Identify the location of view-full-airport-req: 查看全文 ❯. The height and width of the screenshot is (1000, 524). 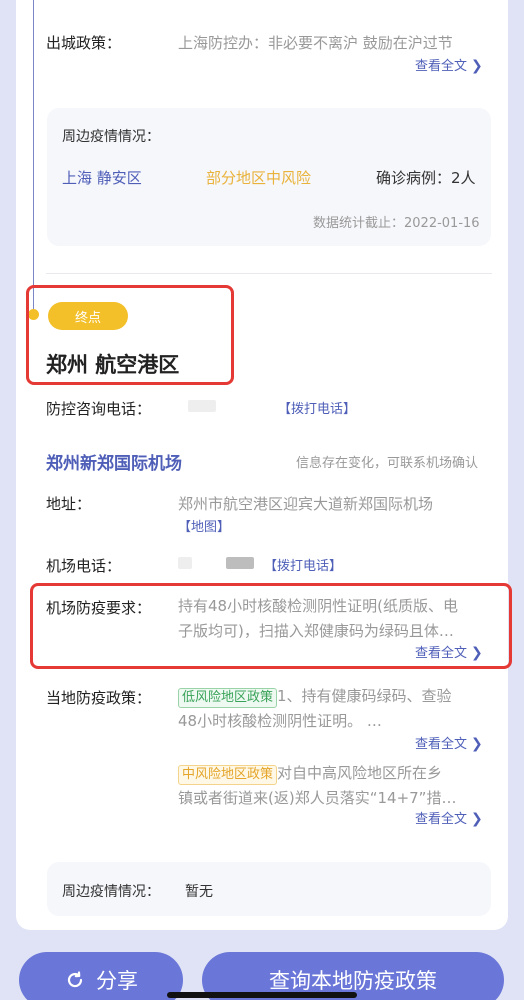
(449, 651).